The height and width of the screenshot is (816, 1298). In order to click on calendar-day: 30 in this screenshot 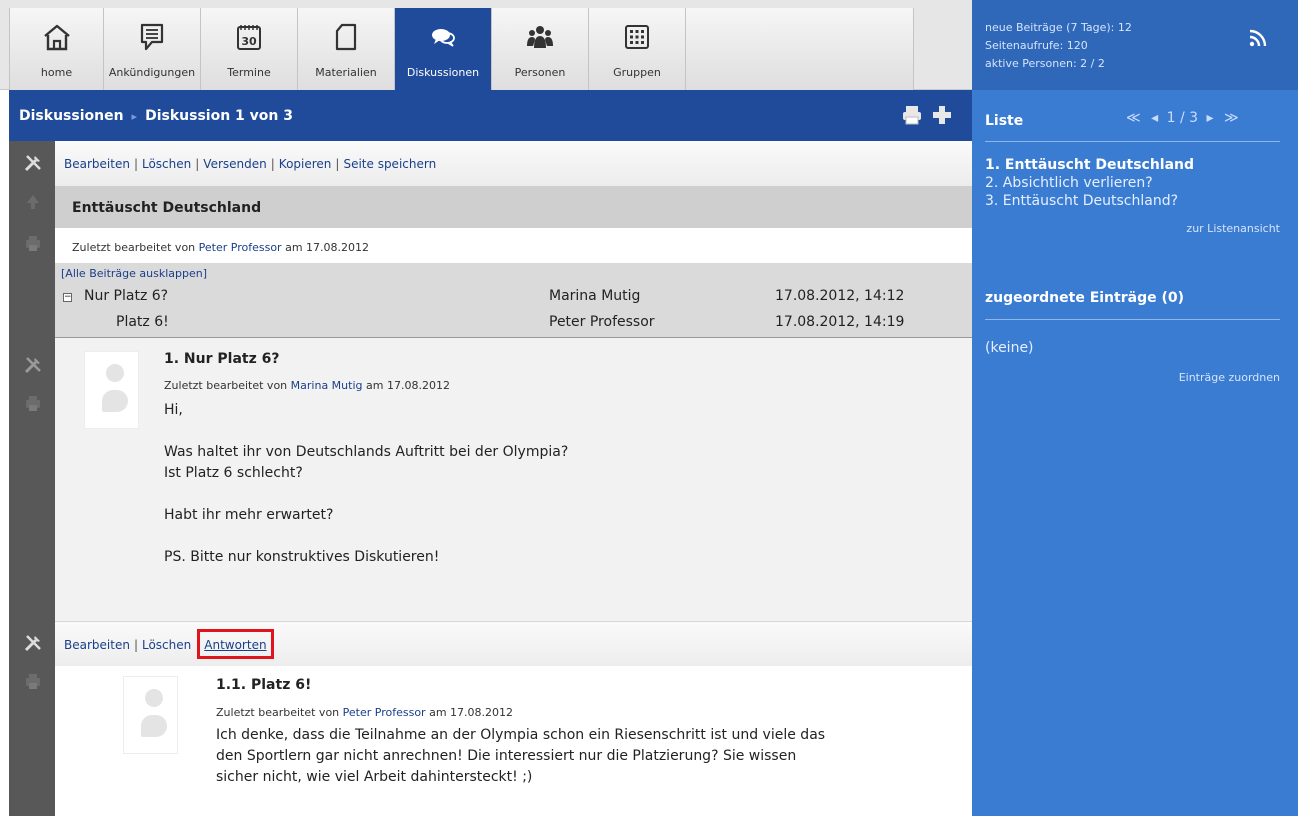, I will do `click(249, 41)`.